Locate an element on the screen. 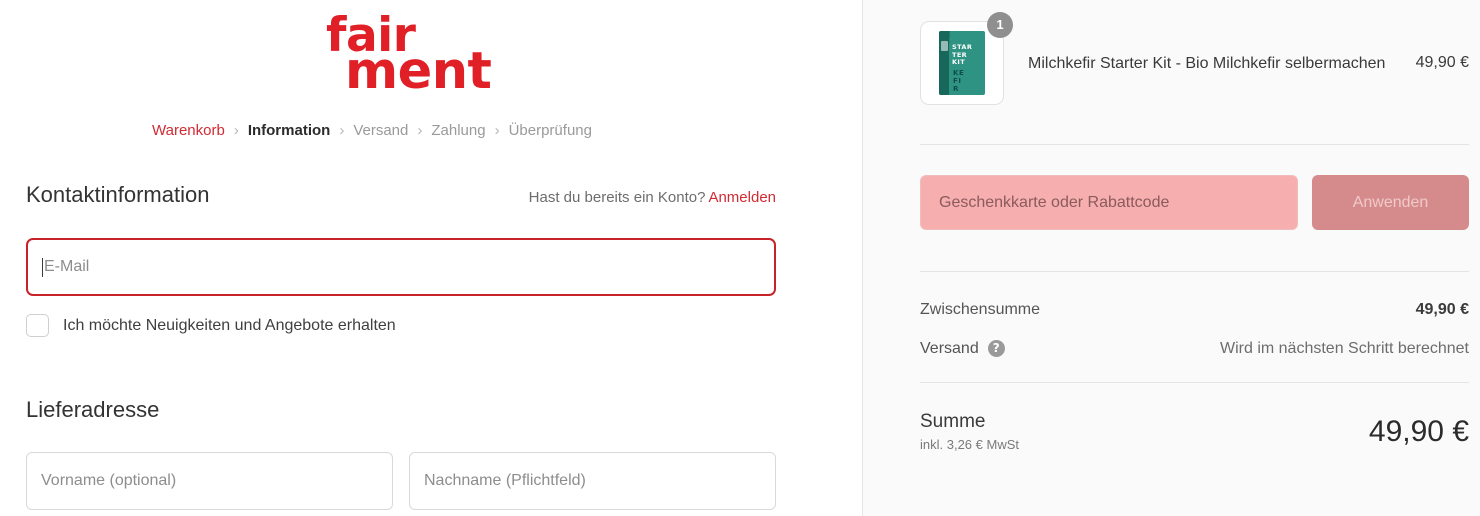  box-text-starter-3: KIT is located at coordinates (959, 62).